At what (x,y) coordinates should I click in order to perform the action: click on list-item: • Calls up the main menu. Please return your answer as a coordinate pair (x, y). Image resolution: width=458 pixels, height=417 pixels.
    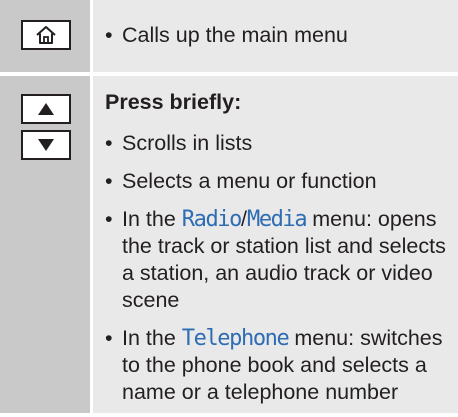
    Looking at the image, I should click on (226, 35).